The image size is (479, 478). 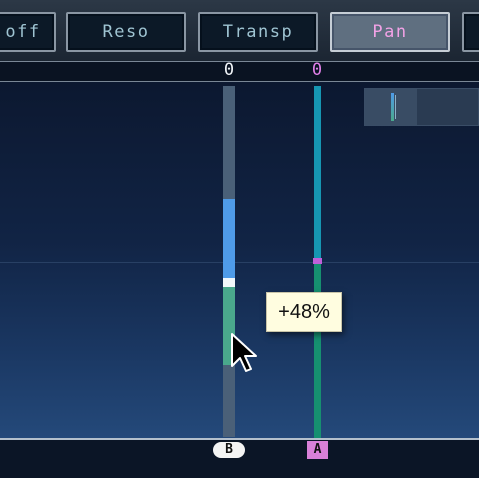 I want to click on value-tooltip: +48%, so click(x=304, y=312).